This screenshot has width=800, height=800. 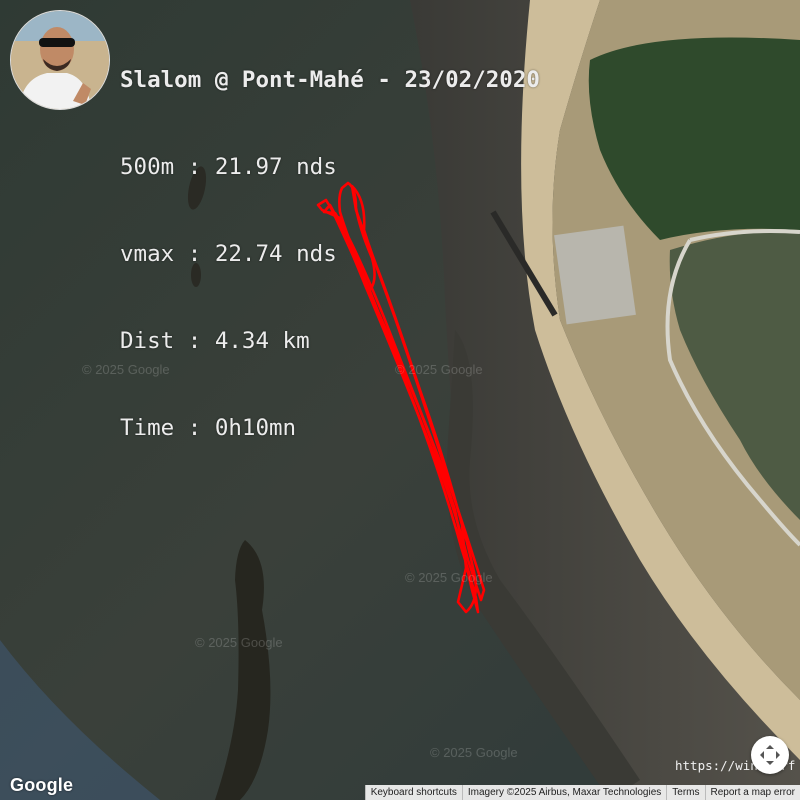 I want to click on terms-link: Terms, so click(x=685, y=792).